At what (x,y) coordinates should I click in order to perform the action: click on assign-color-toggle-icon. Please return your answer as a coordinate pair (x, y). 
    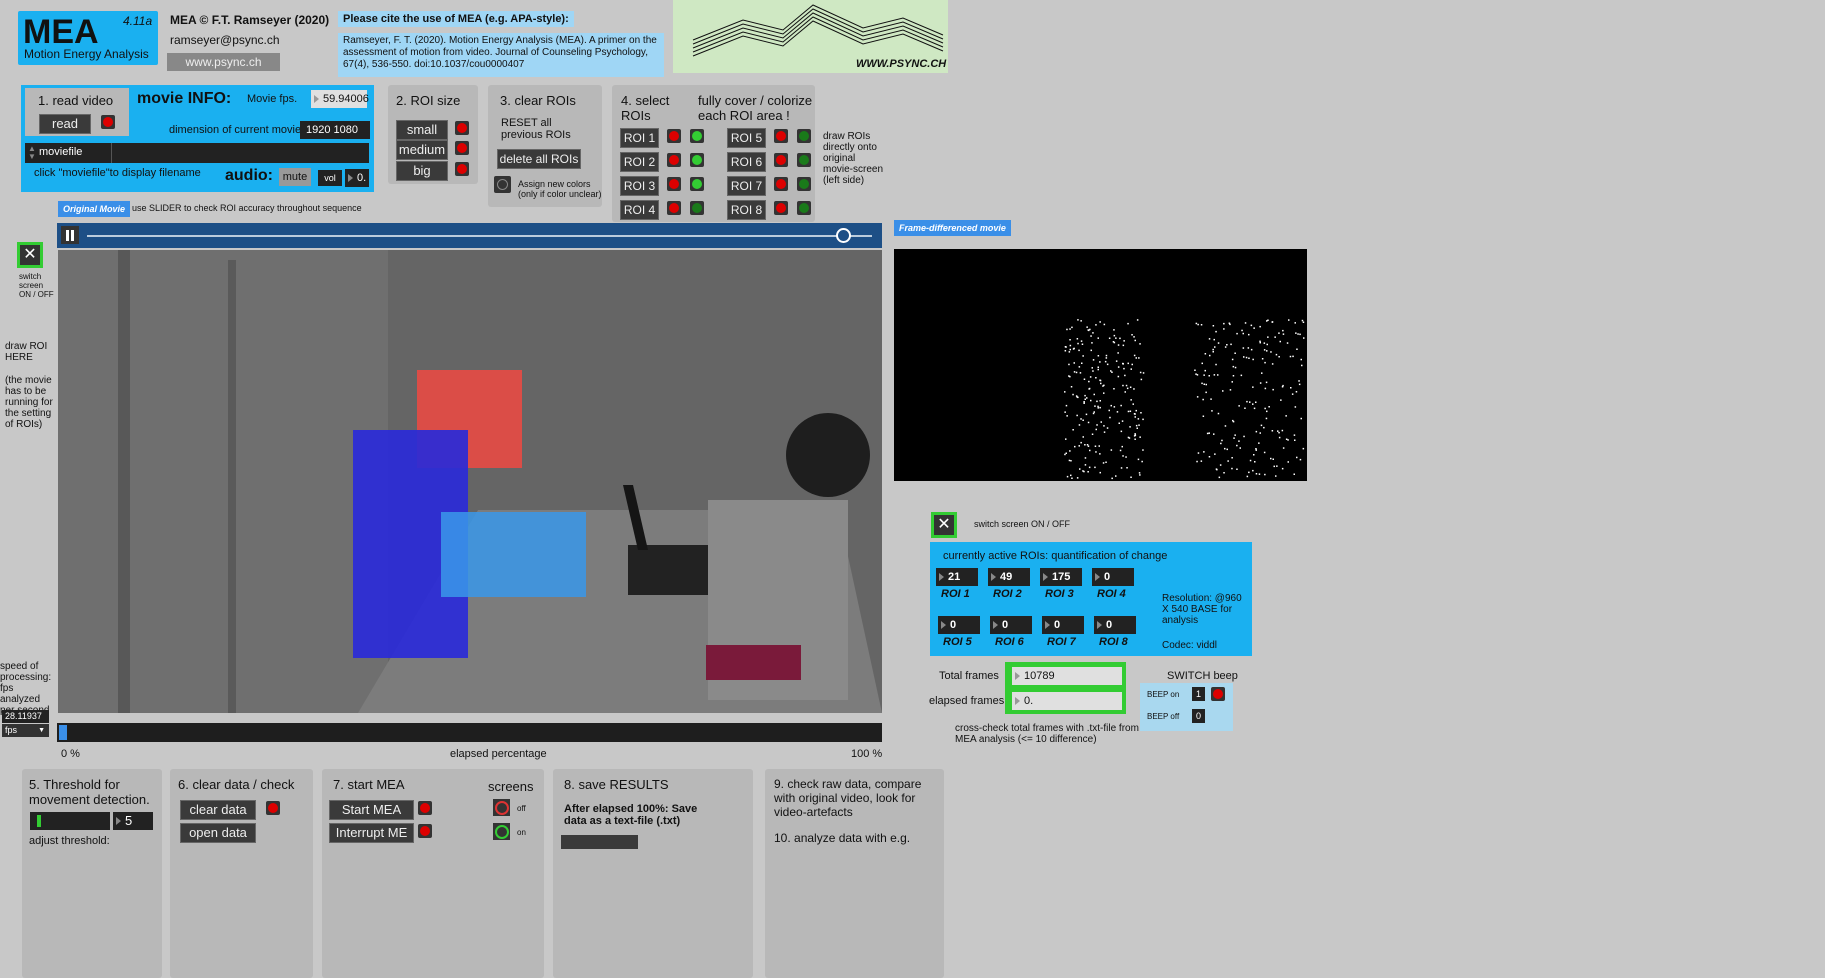
    Looking at the image, I should click on (502, 184).